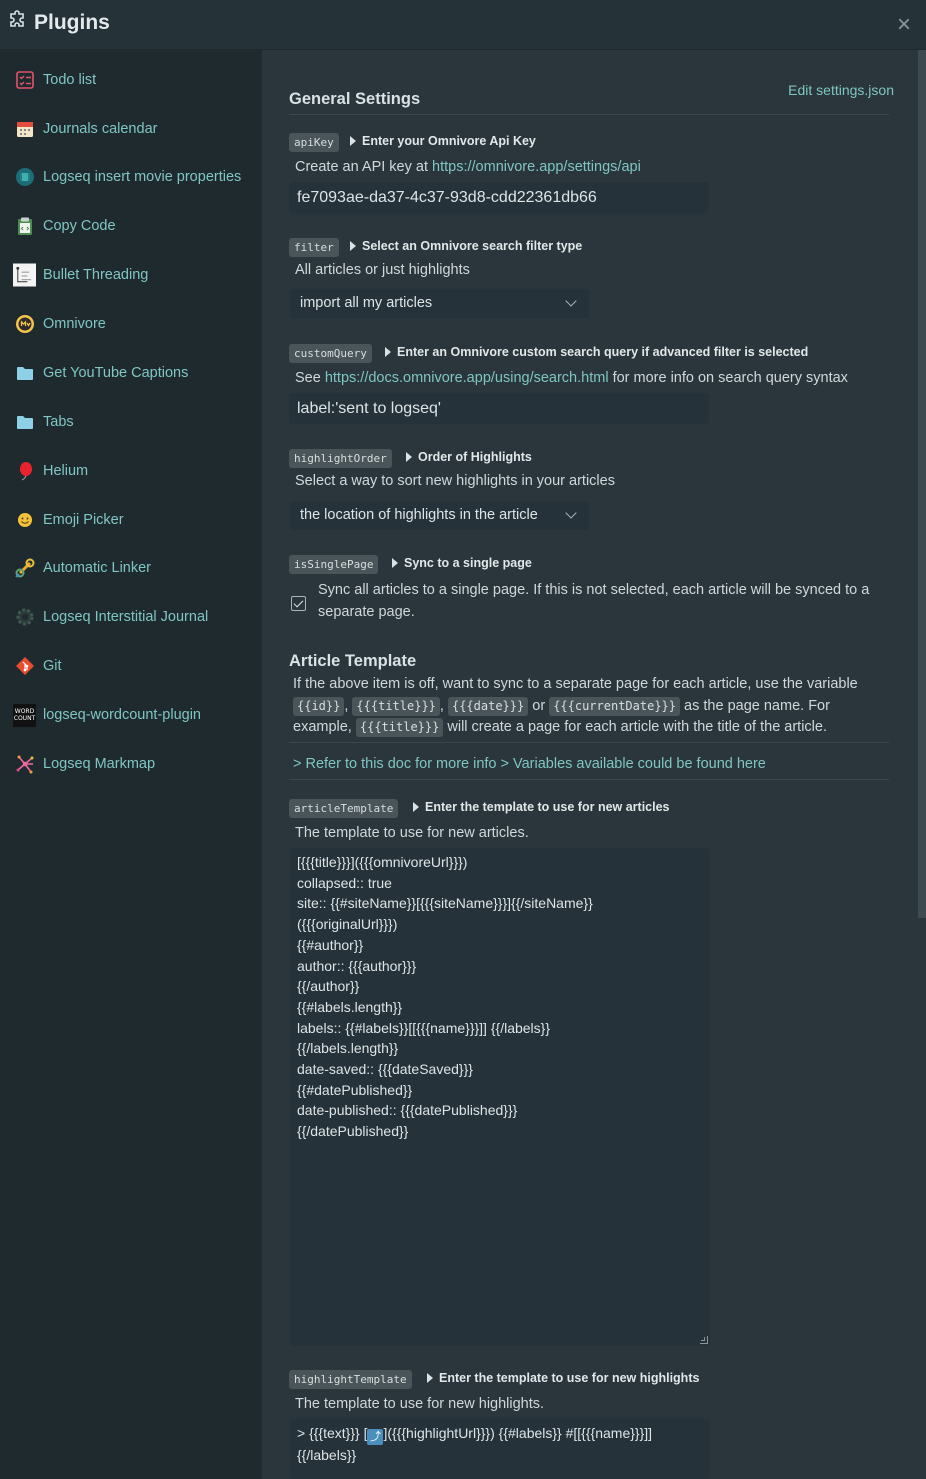 This screenshot has height=1479, width=926. I want to click on header-title-wrap: Plugins, so click(59, 22).